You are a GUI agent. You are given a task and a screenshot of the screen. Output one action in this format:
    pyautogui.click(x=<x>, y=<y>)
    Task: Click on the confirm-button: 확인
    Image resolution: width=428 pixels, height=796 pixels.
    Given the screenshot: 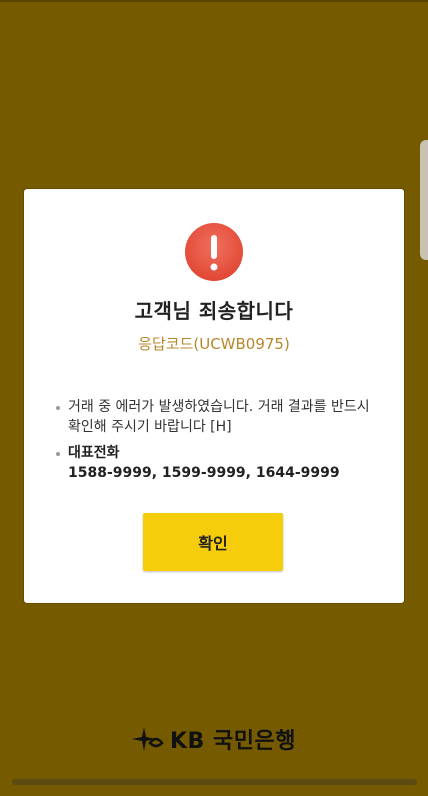 What is the action you would take?
    pyautogui.click(x=213, y=542)
    